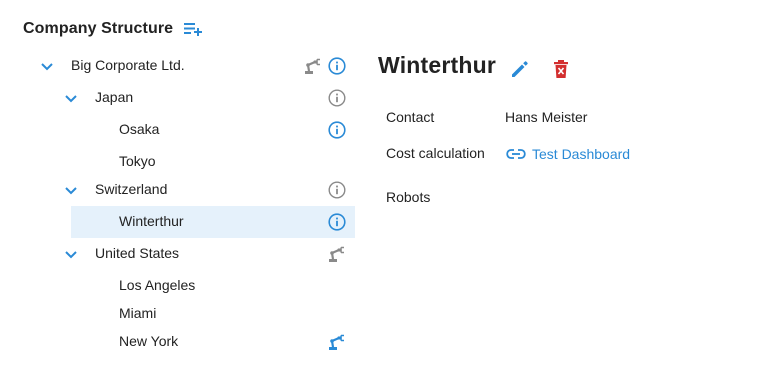 This screenshot has width=766, height=384. Describe the element at coordinates (151, 221) in the screenshot. I see `tree-node-label: Winterthur` at that location.